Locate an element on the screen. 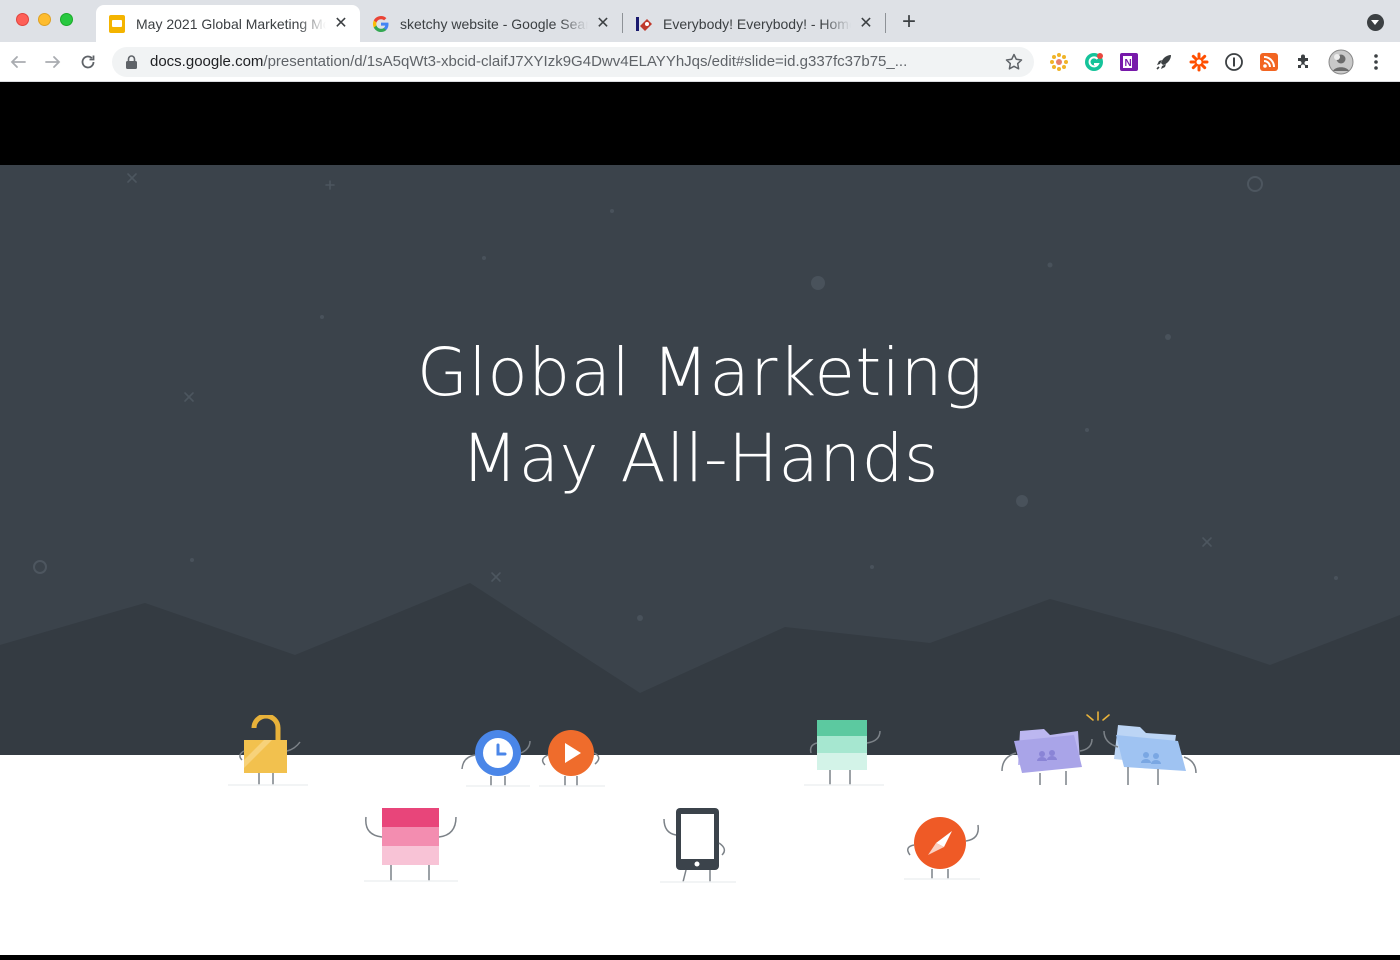  new-tab-button: + is located at coordinates (909, 22).